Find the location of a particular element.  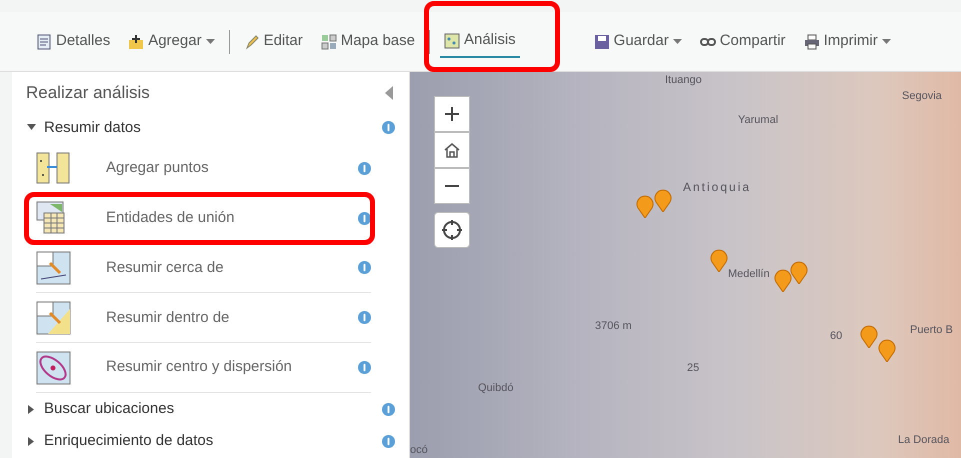

minus-icon is located at coordinates (452, 186).